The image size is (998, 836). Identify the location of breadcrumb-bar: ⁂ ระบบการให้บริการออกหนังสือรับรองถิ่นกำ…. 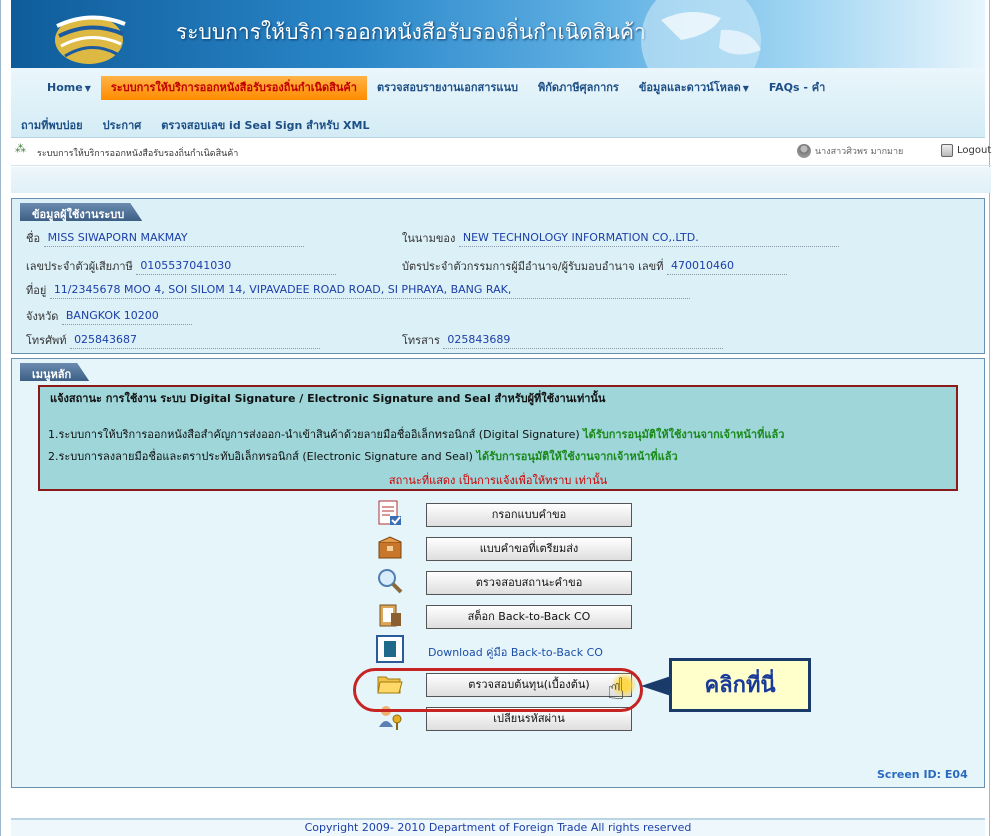
(501, 152).